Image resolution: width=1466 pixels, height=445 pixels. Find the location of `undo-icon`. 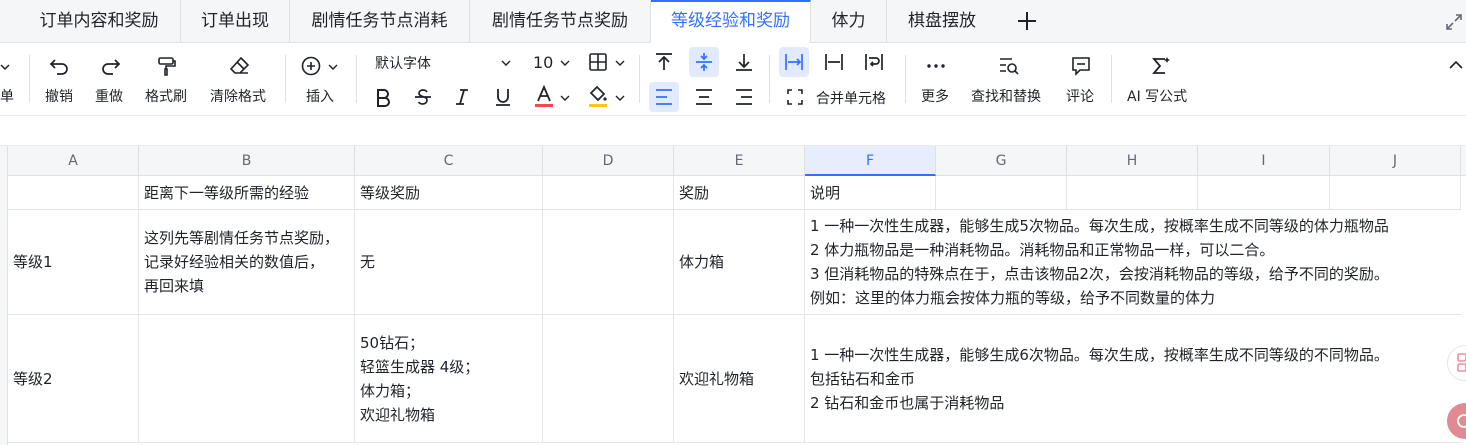

undo-icon is located at coordinates (60, 66).